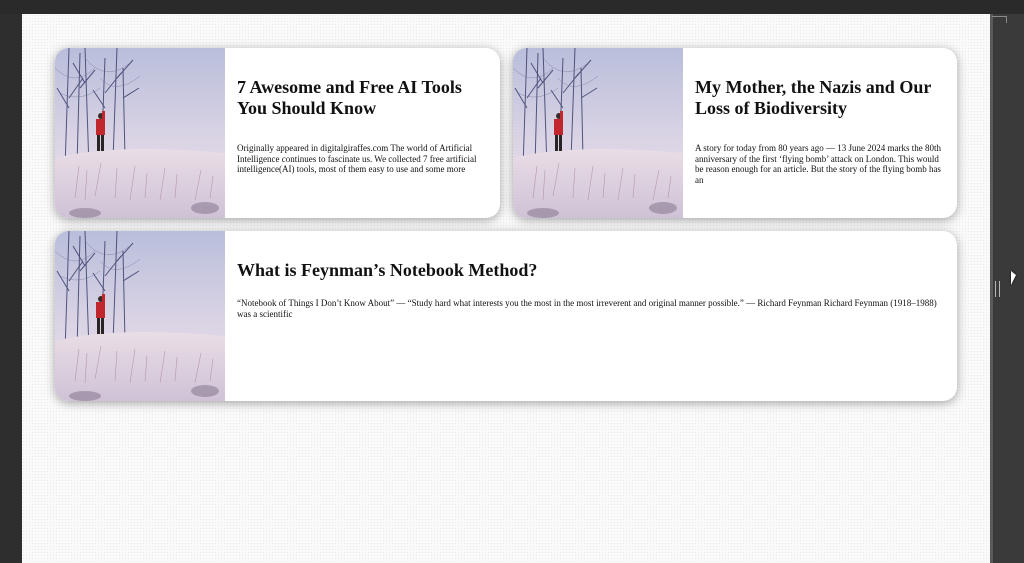 The image size is (1024, 563). I want to click on corner-icon, so click(999, 19).